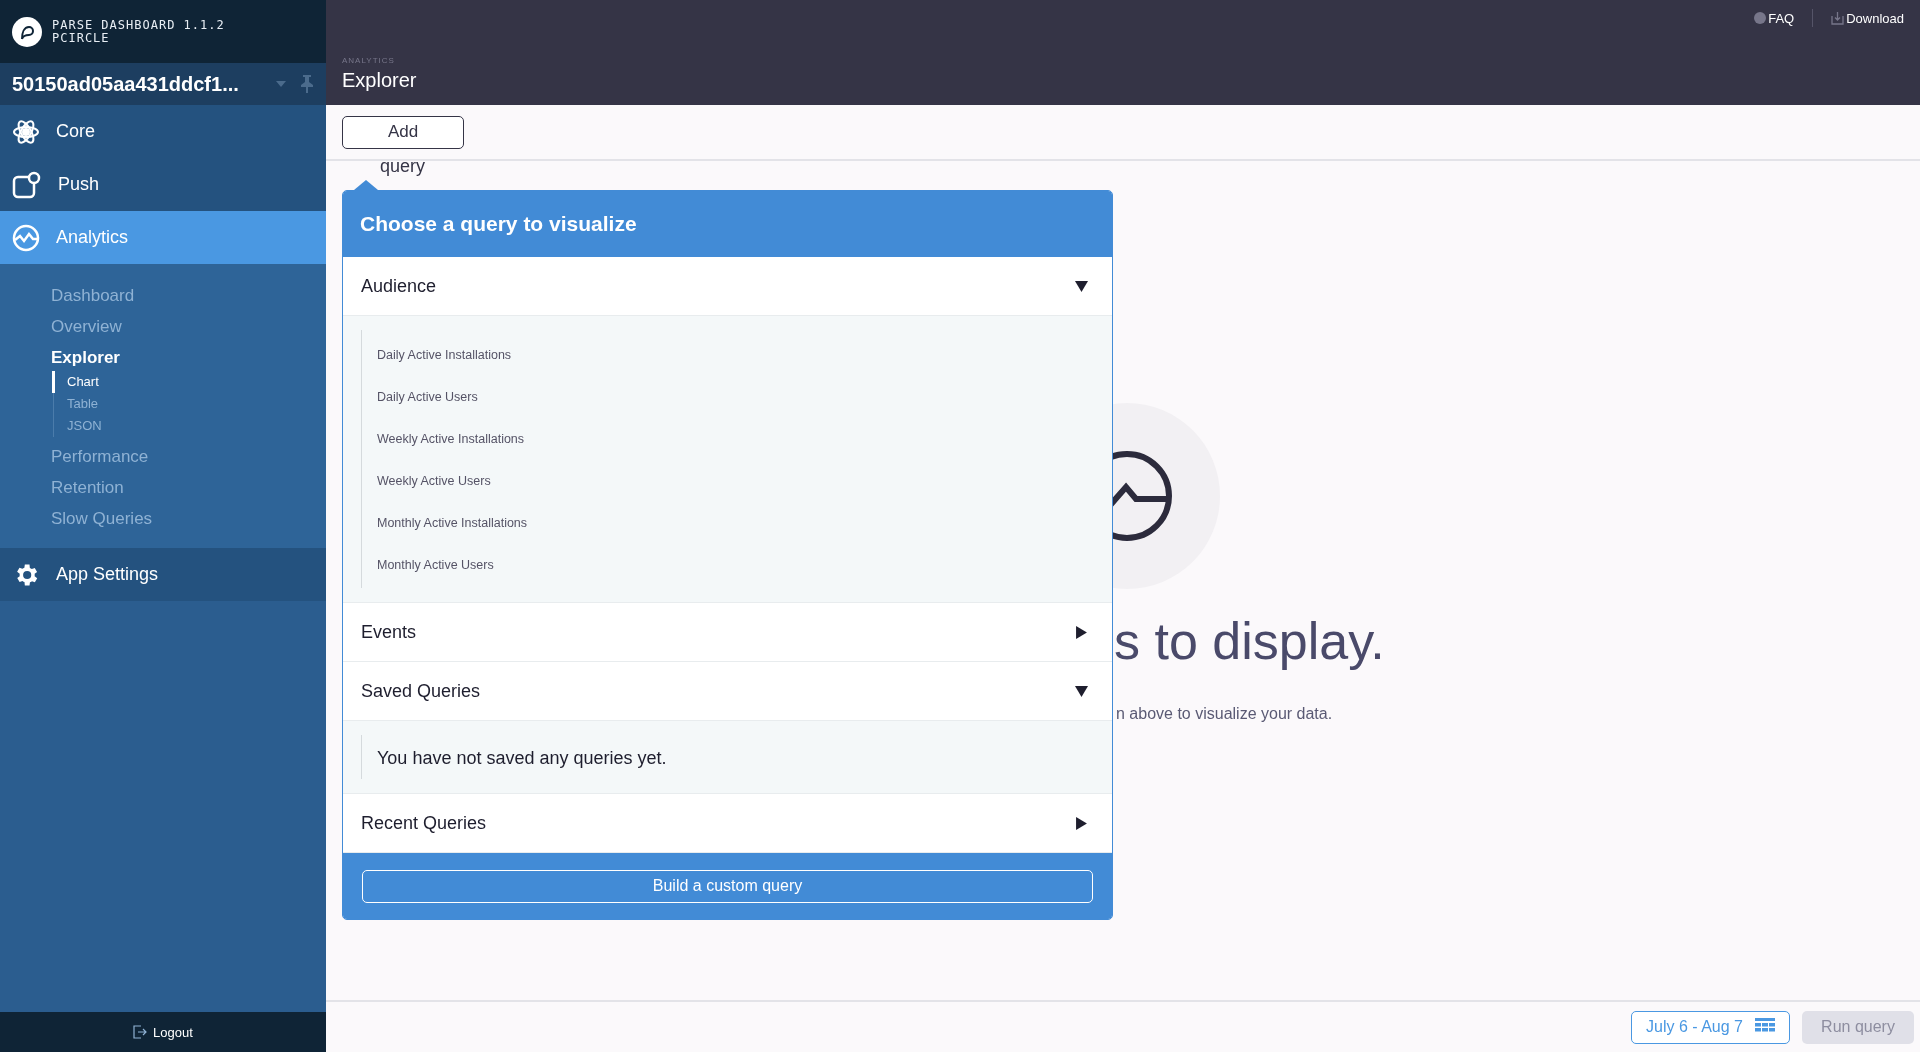  What do you see at coordinates (735, 481) in the screenshot?
I see `query-option: Weekly Active Users` at bounding box center [735, 481].